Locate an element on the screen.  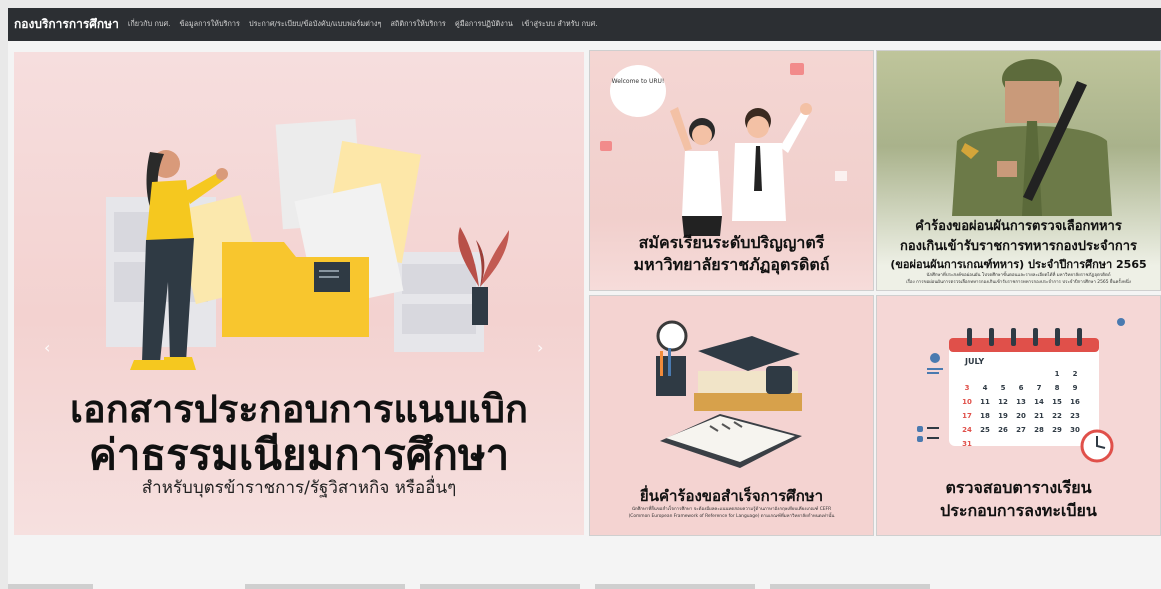
calendar-day: 10 is located at coordinates (967, 402).